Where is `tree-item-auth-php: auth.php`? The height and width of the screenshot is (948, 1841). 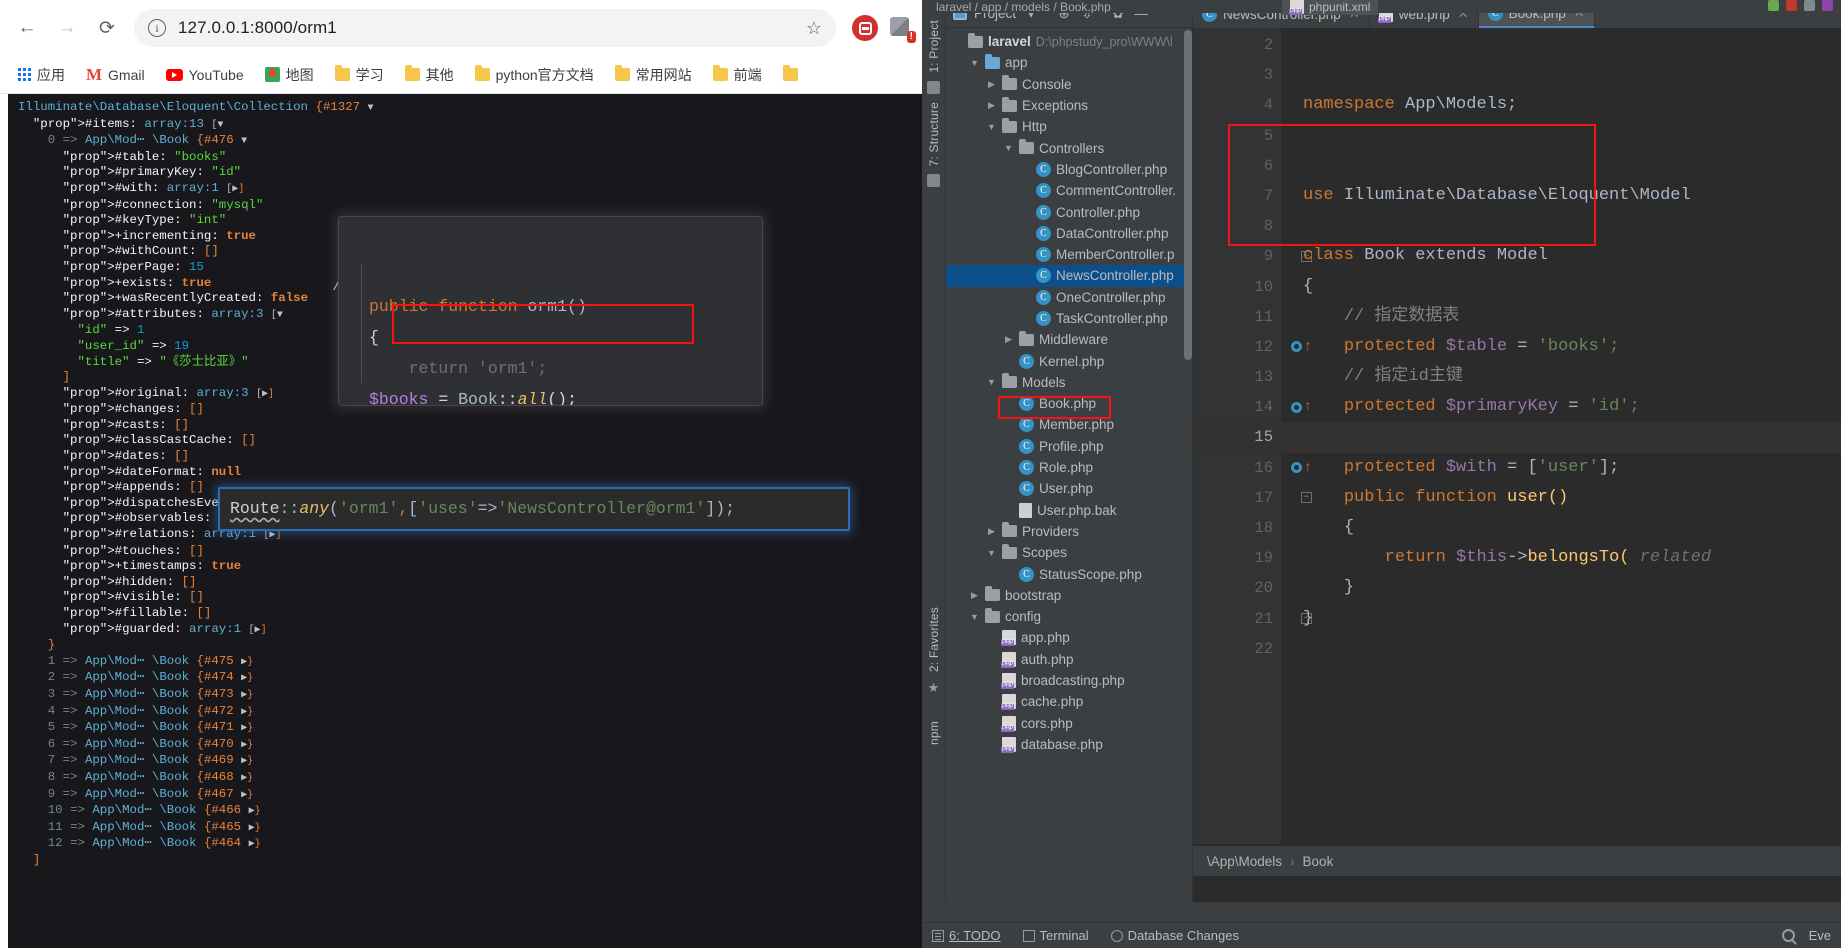 tree-item-auth-php: auth.php is located at coordinates (1069, 659).